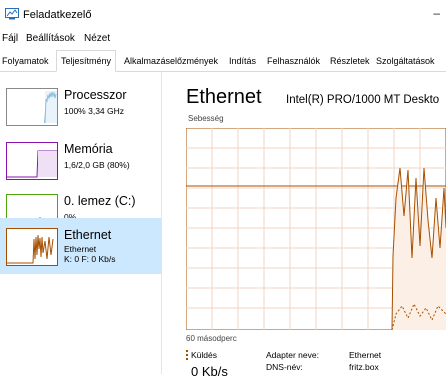  What do you see at coordinates (365, 355) in the screenshot?
I see `adapter-name-value: Ethernet` at bounding box center [365, 355].